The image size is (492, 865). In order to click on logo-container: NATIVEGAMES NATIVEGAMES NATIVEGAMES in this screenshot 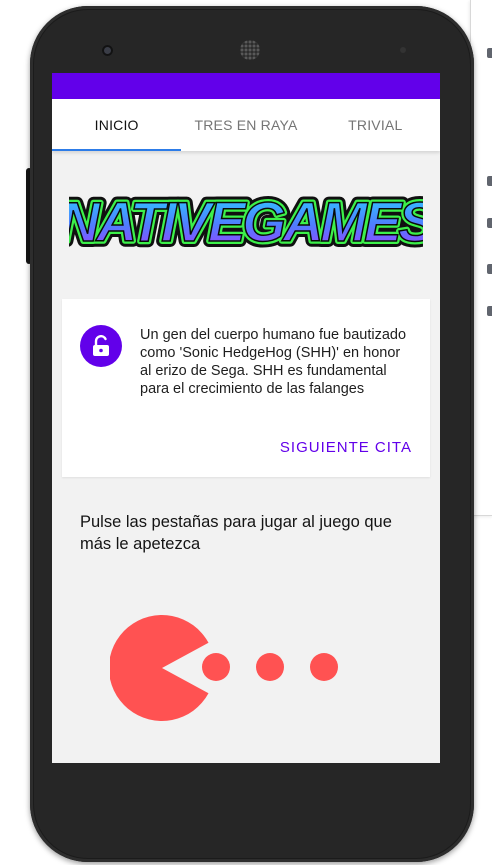, I will do `click(246, 221)`.